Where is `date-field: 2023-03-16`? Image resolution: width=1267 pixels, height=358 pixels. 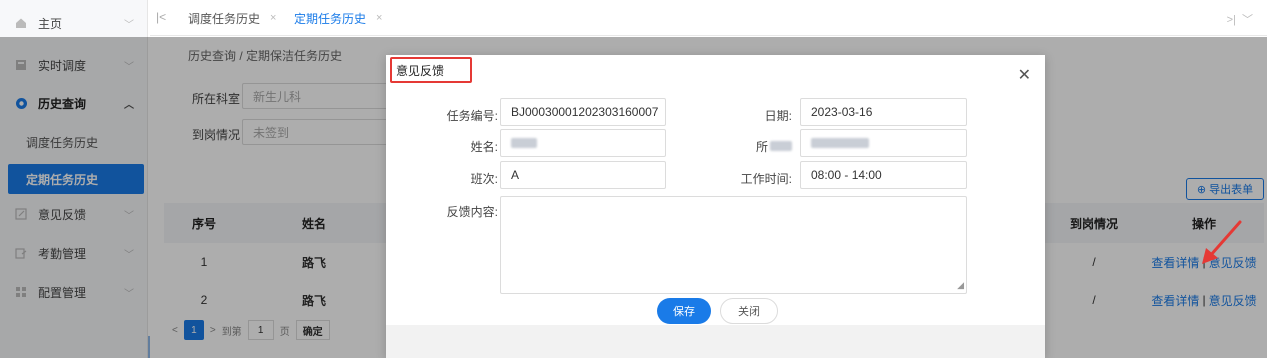 date-field: 2023-03-16 is located at coordinates (883, 112).